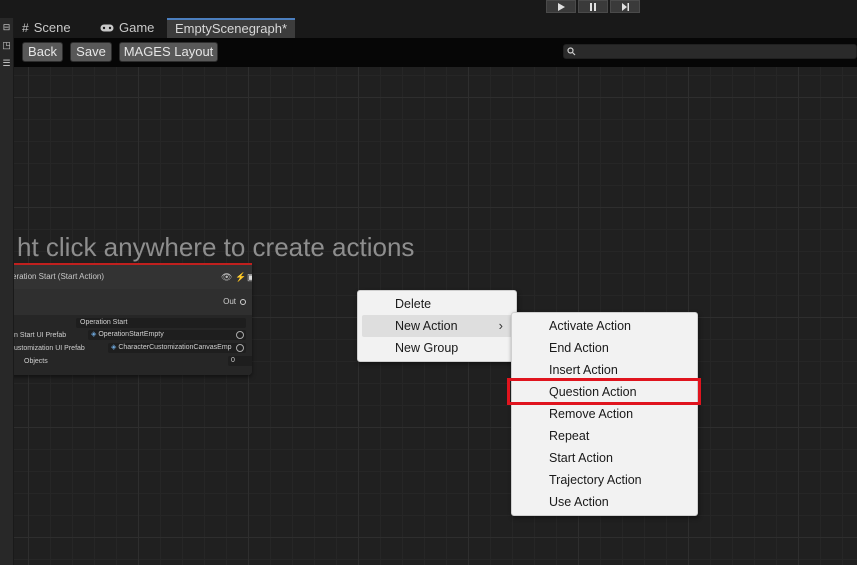 The height and width of the screenshot is (565, 857). Describe the element at coordinates (240, 361) in the screenshot. I see `objects-count-field: 0` at that location.